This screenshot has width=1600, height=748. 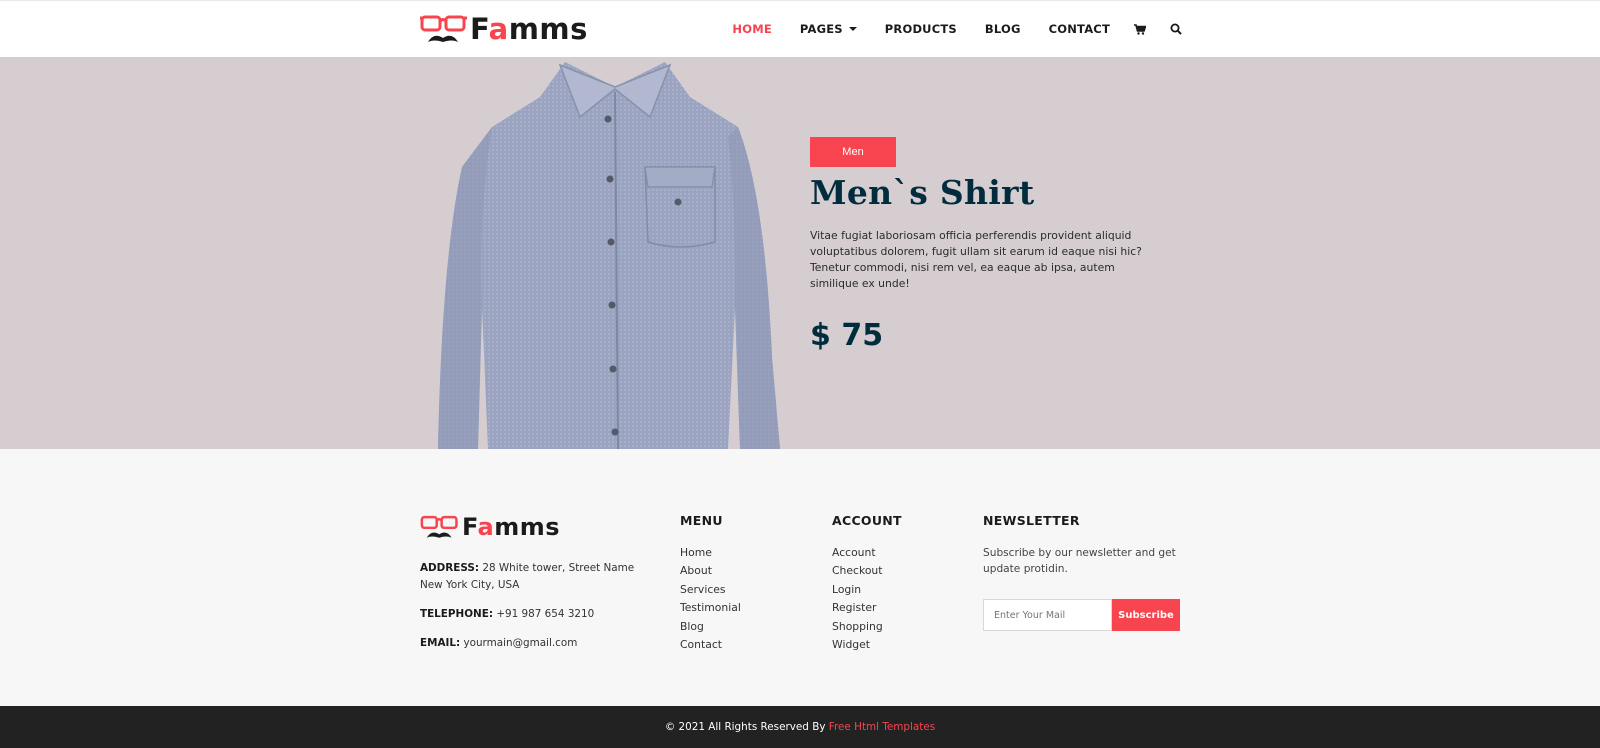 I want to click on footer-logo: Famms, so click(x=540, y=527).